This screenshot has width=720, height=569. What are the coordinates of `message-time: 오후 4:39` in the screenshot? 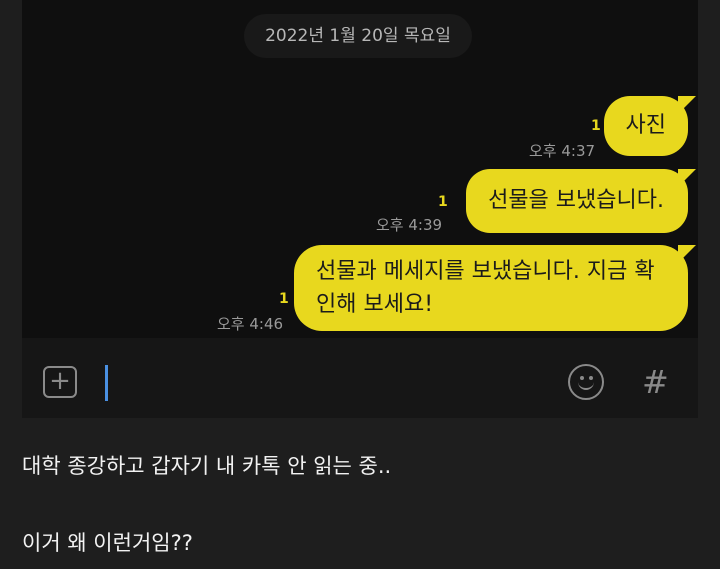 It's located at (409, 225).